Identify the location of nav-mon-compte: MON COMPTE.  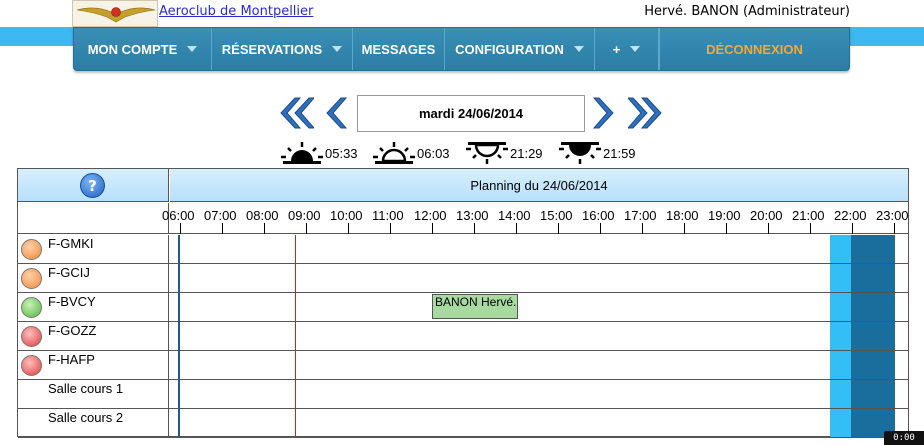
(143, 49).